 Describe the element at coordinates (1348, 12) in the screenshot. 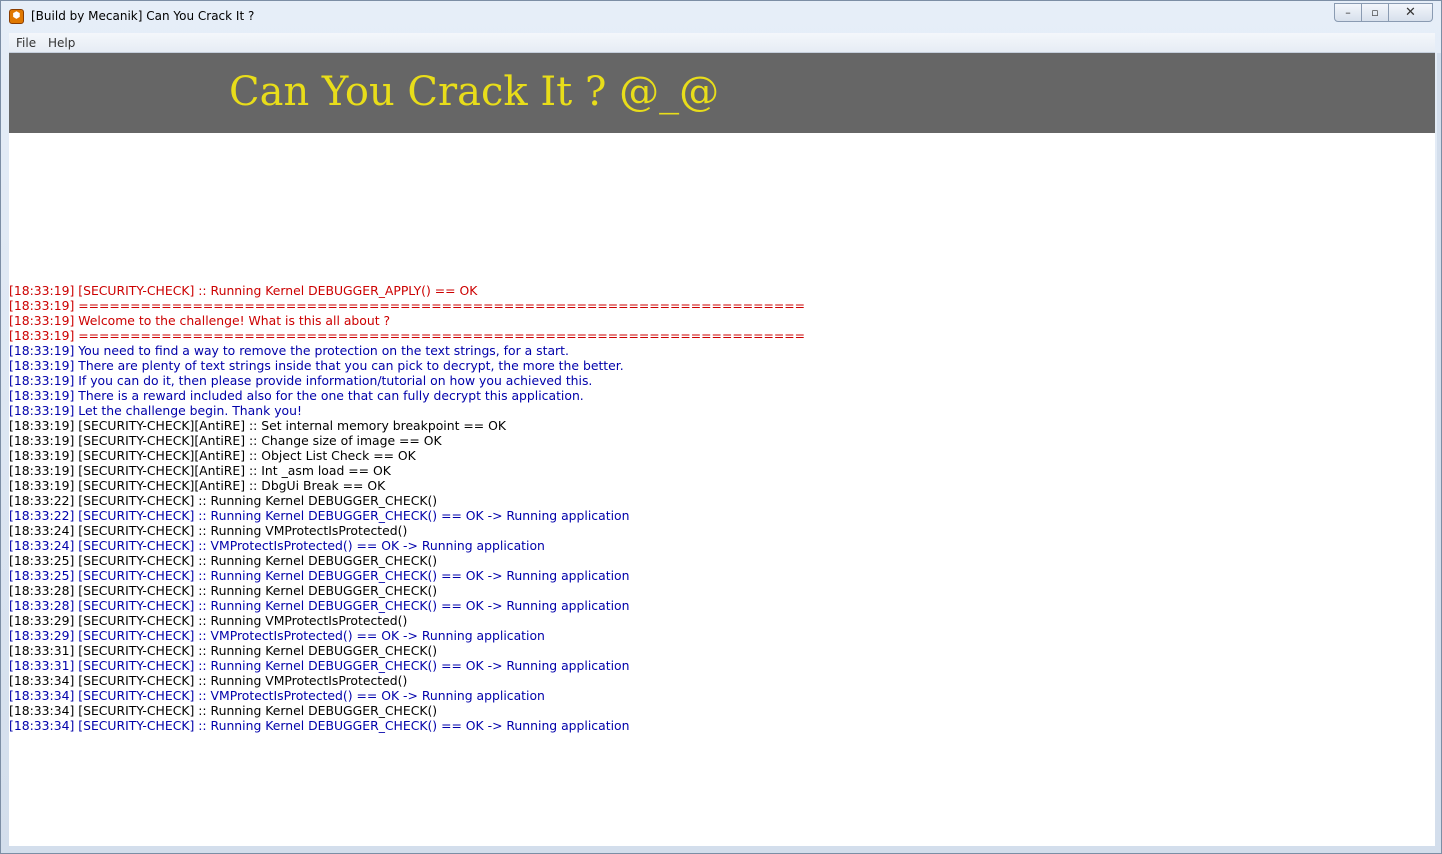

I see `minimize-button: –` at that location.